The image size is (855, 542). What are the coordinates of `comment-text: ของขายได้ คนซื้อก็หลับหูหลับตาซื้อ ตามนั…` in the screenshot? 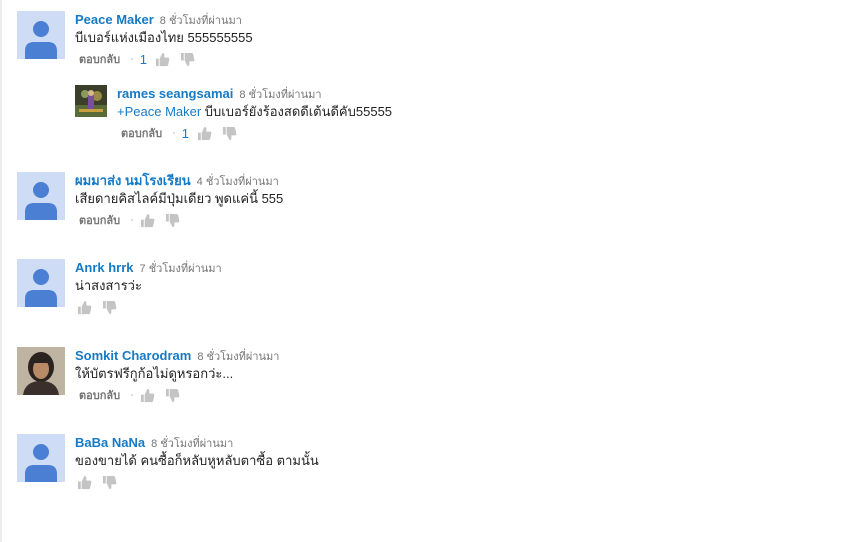 It's located at (197, 460).